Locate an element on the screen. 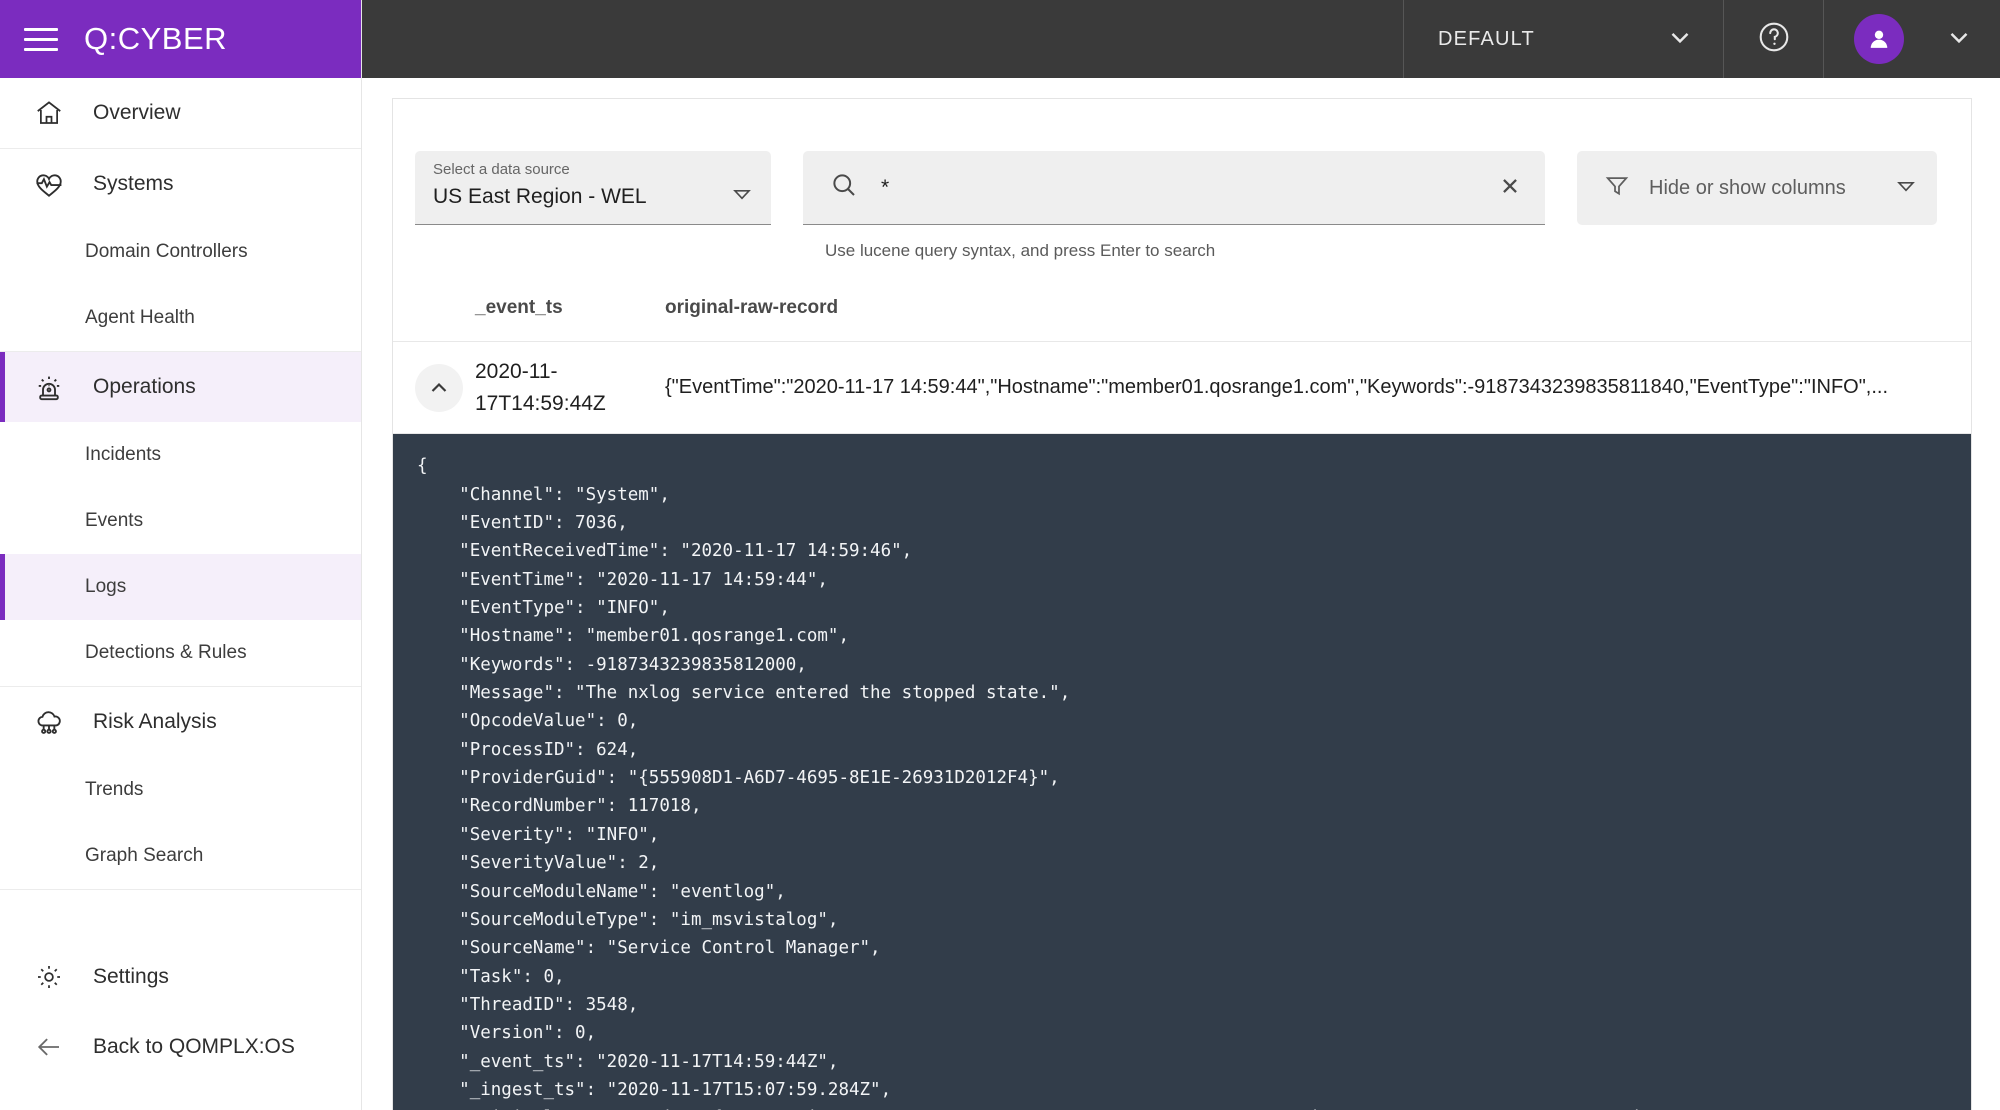  close-icon is located at coordinates (1510, 188).